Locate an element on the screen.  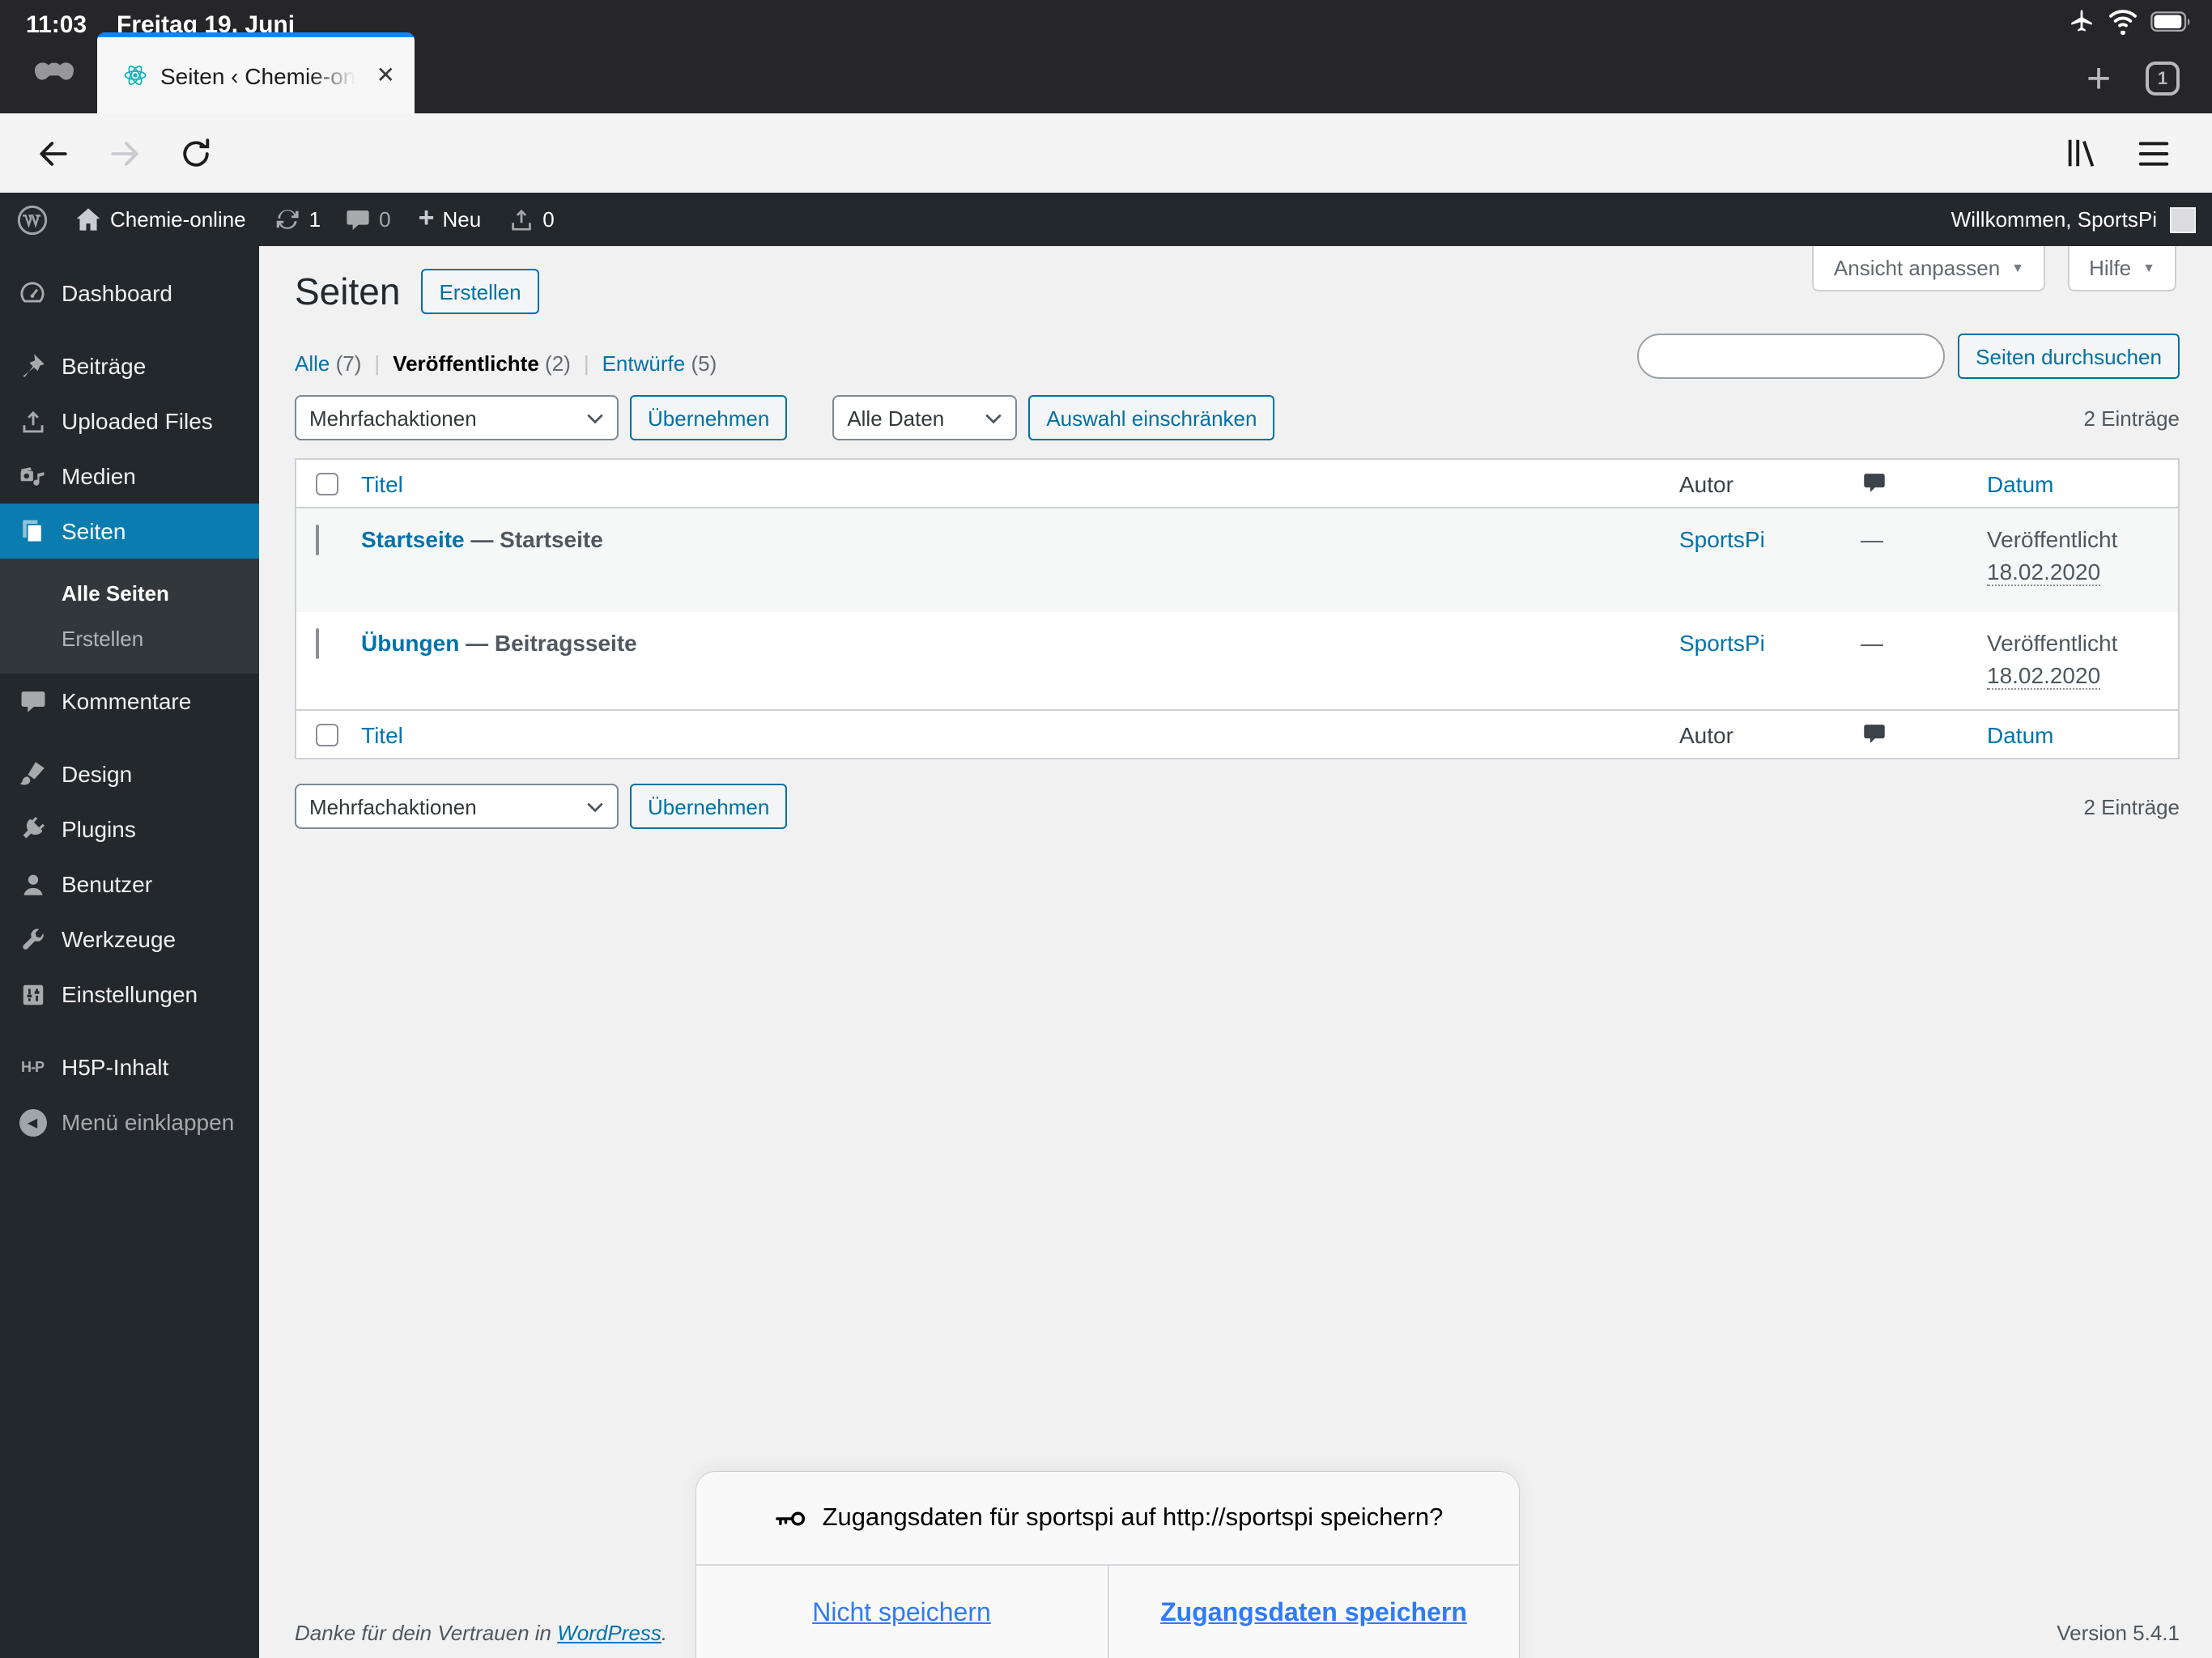
library-icon is located at coordinates (2082, 153).